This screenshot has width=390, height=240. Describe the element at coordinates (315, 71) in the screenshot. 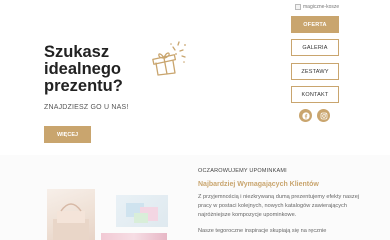

I see `nav-item-zestawy: ZESTAWY` at that location.